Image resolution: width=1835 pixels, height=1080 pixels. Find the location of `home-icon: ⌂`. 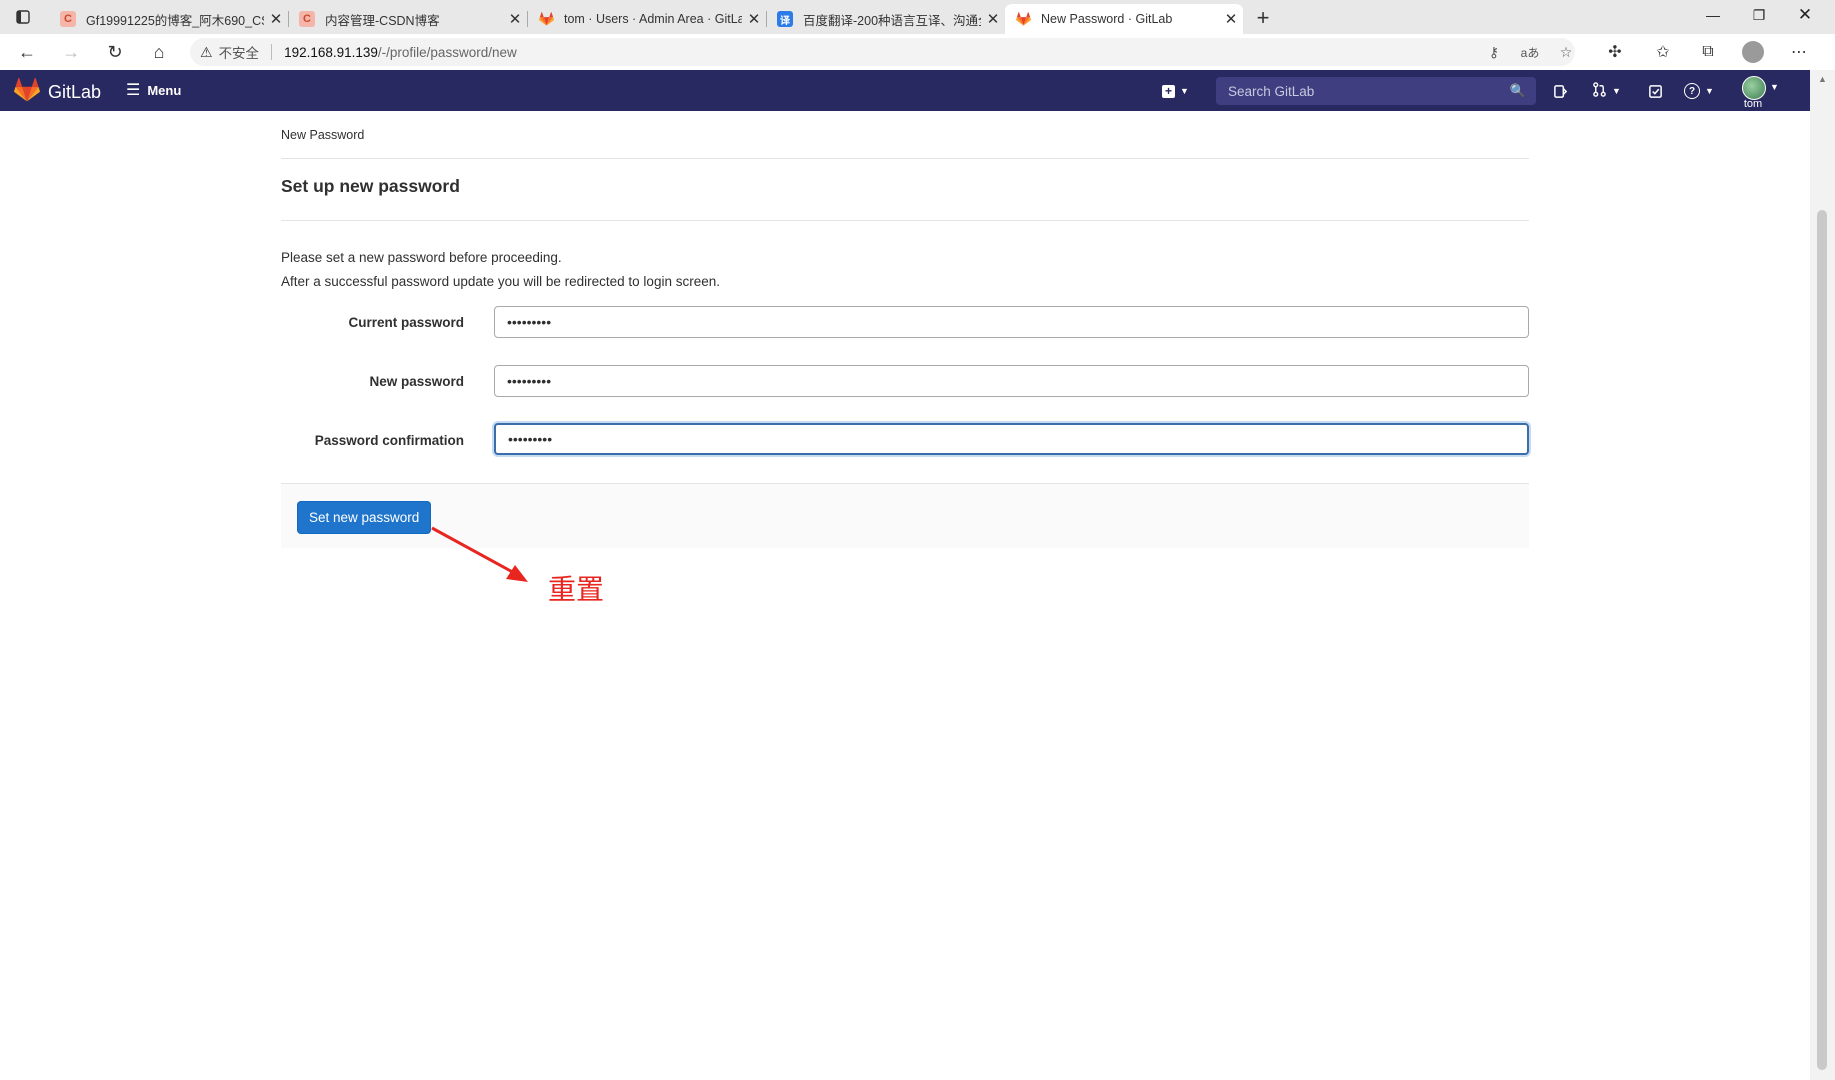

home-icon: ⌂ is located at coordinates (159, 52).